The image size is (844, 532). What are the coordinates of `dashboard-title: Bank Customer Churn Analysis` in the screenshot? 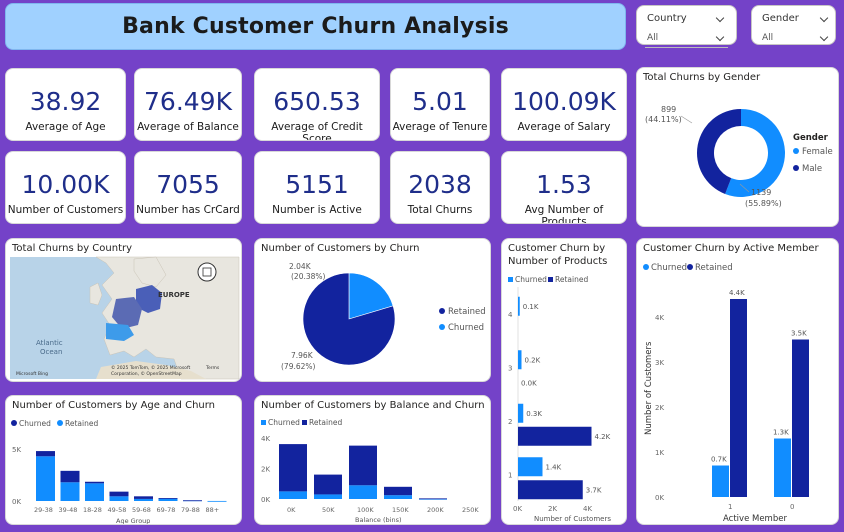 It's located at (315, 26).